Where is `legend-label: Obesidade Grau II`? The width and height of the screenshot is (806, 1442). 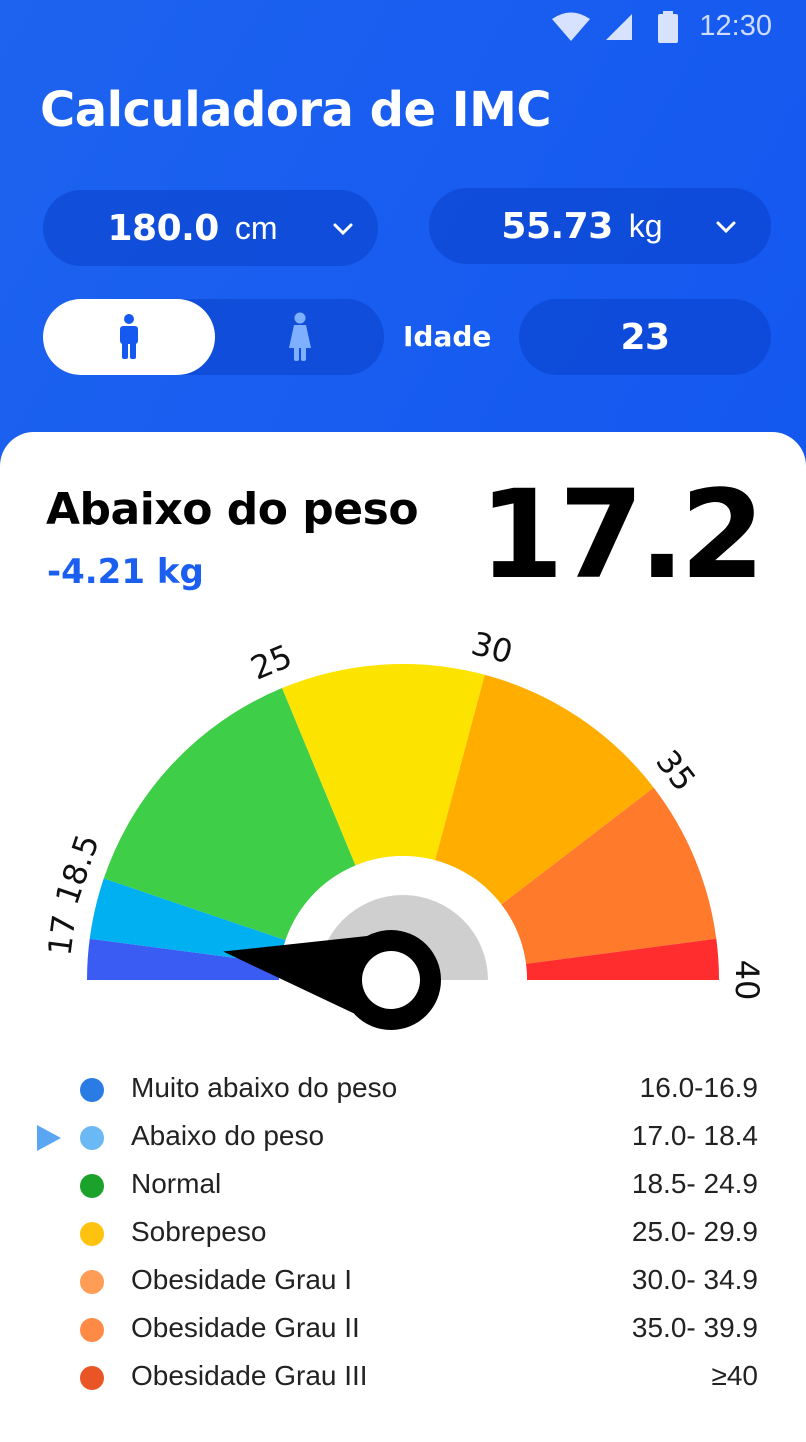 legend-label: Obesidade Grau II is located at coordinates (245, 1327).